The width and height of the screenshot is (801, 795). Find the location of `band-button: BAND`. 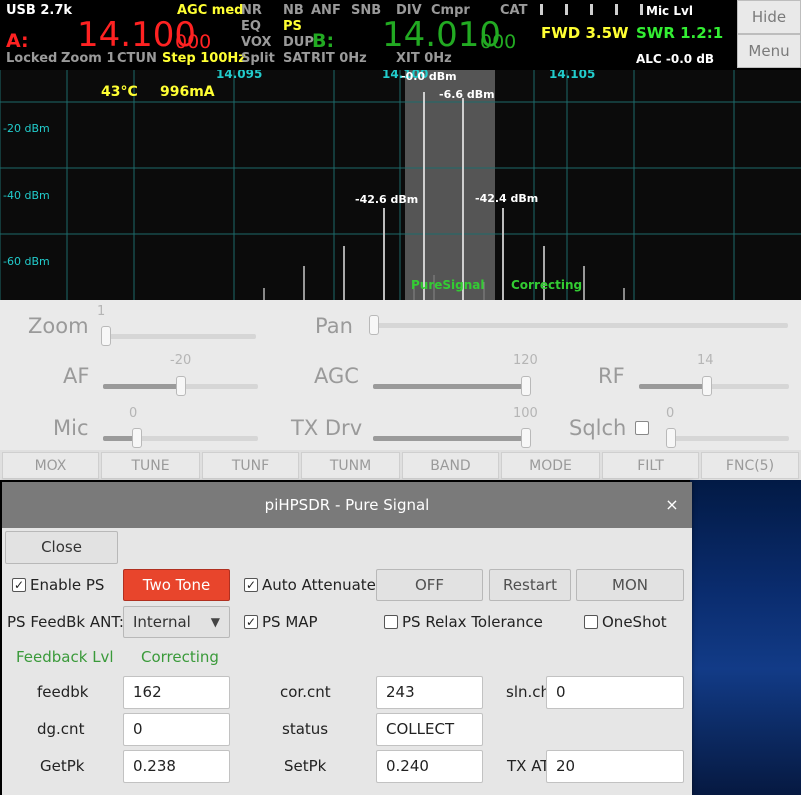

band-button: BAND is located at coordinates (450, 465).